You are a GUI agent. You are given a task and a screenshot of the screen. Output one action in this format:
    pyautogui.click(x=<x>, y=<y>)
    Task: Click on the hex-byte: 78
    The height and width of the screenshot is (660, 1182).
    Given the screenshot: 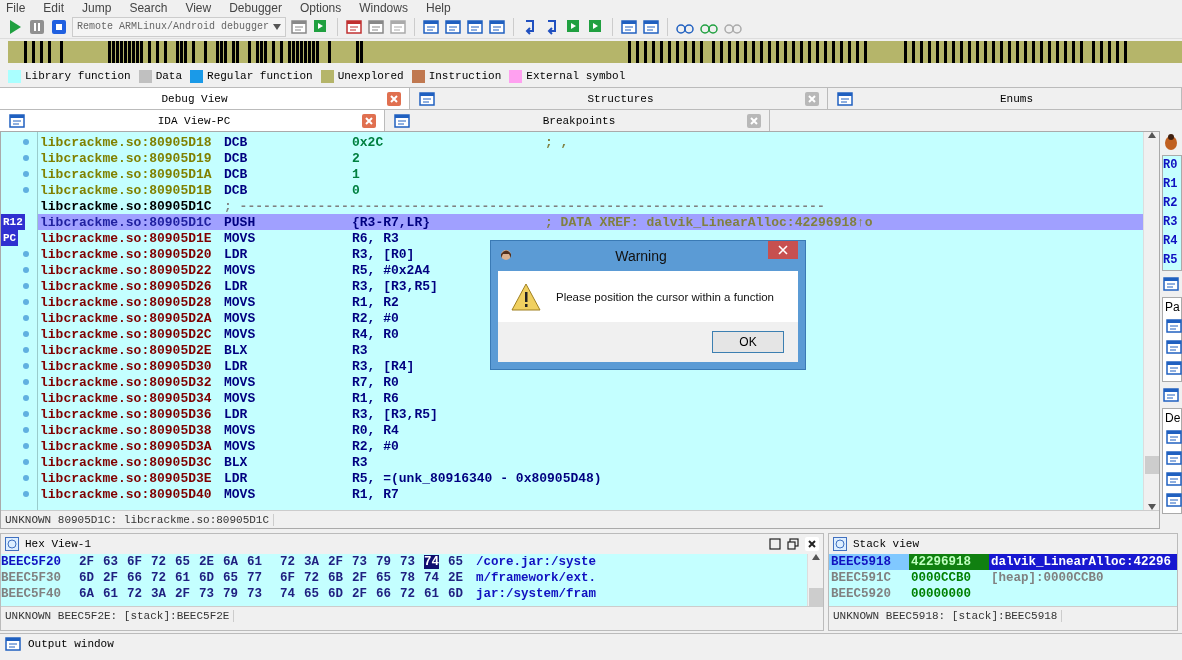 What is the action you would take?
    pyautogui.click(x=407, y=578)
    